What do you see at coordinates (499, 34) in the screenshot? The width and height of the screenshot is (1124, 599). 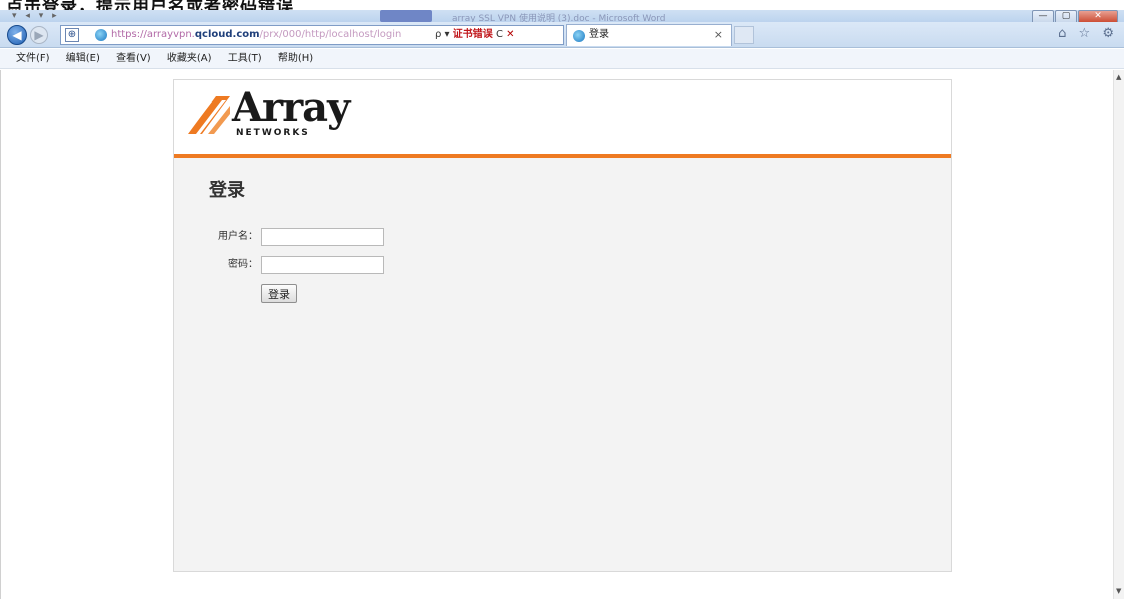 I see `refresh-icon: C` at bounding box center [499, 34].